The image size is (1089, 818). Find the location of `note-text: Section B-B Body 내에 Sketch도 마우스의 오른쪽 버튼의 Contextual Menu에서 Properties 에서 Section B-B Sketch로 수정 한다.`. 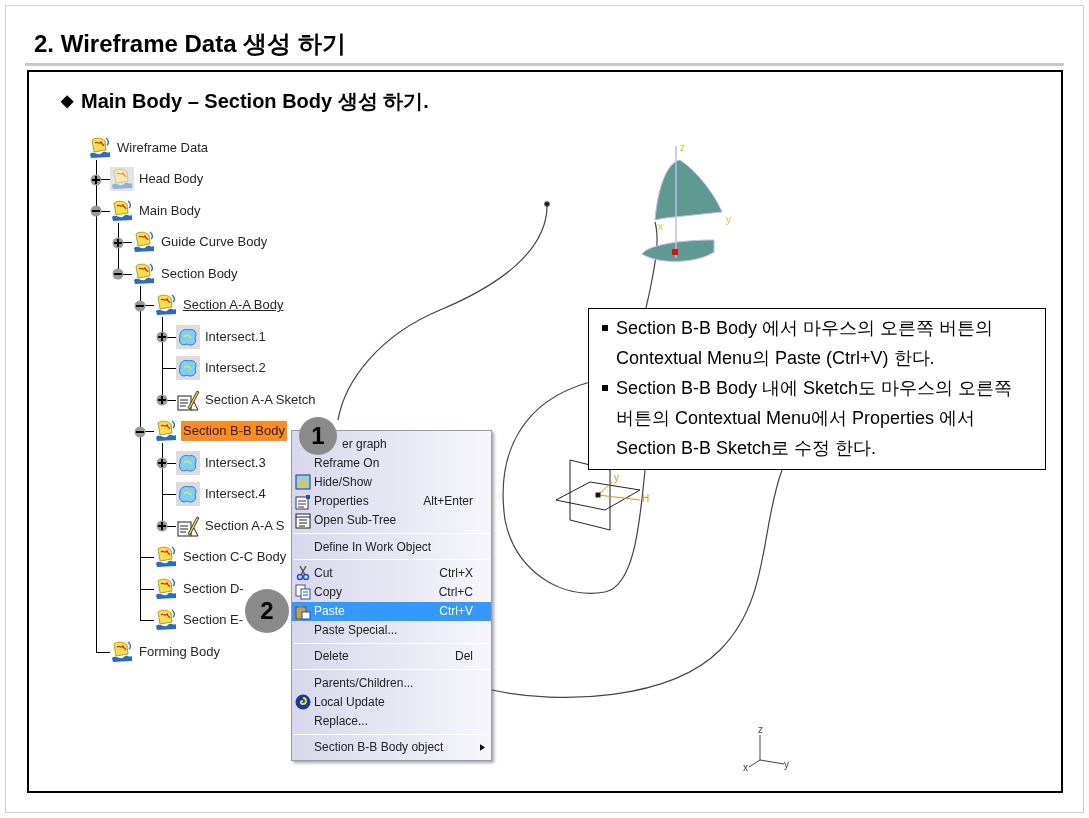

note-text: Section B-B Body 내에 Sketch도 마우스의 오른쪽 버튼의 Contextual Menu에서 Properties 에서 Section B-B Sketch로 수정 한다. is located at coordinates (815, 418).